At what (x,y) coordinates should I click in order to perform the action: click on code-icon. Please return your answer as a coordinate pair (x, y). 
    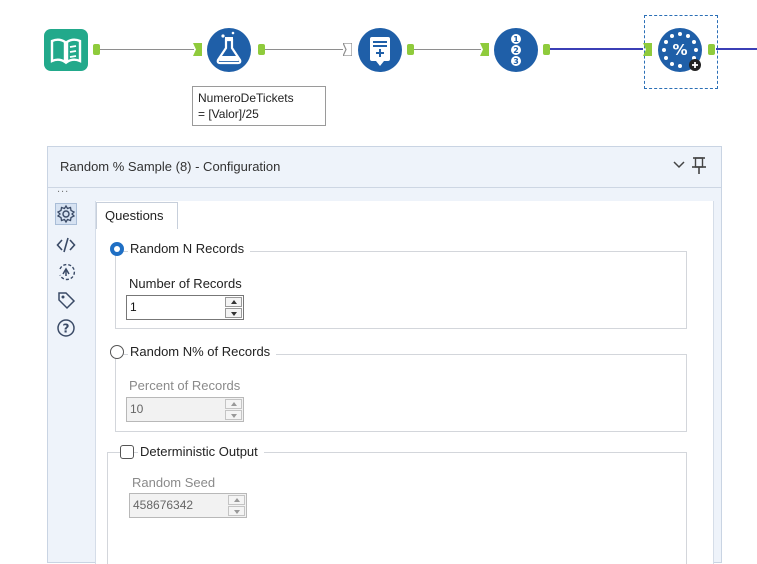
    Looking at the image, I should click on (66, 245).